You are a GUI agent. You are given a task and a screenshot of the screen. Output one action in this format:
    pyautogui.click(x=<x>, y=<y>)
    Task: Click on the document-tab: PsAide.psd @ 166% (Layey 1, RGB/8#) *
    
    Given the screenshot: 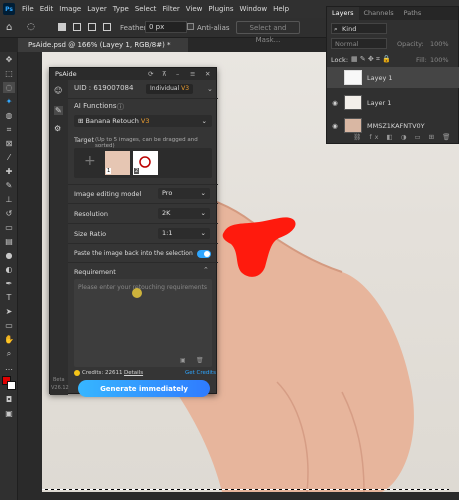 What is the action you would take?
    pyautogui.click(x=103, y=45)
    